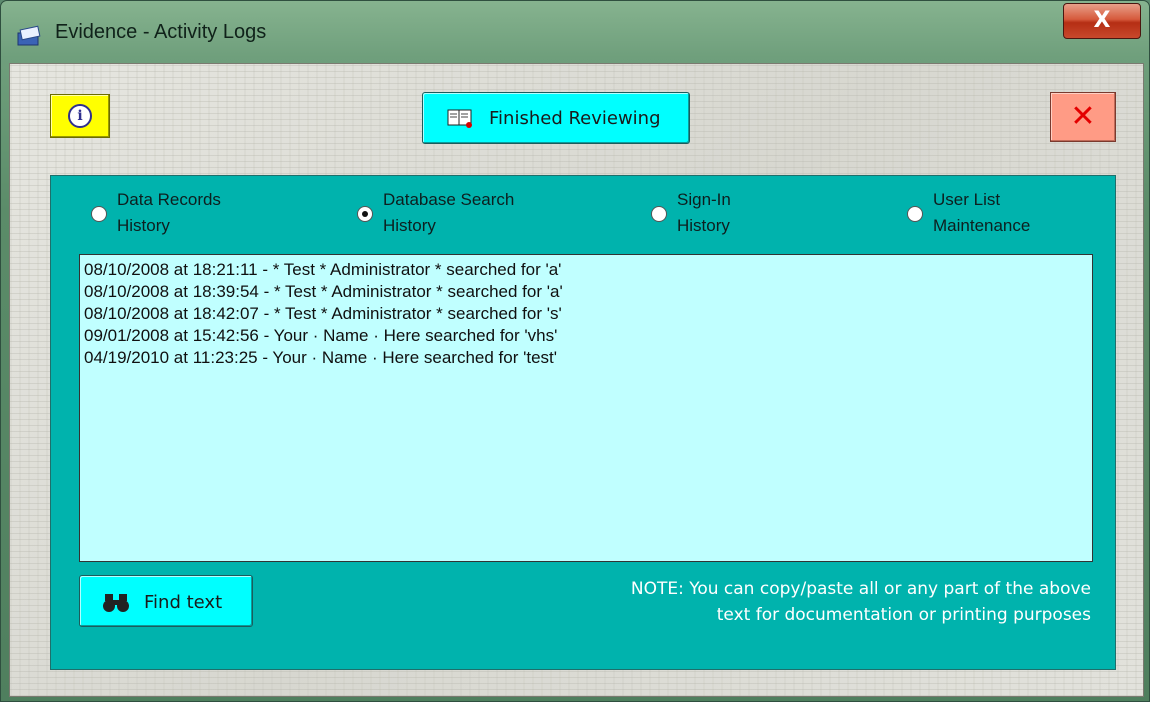 This screenshot has width=1150, height=702. What do you see at coordinates (575, 32) in the screenshot?
I see `title-bar: Evidence - Activity Logs X` at bounding box center [575, 32].